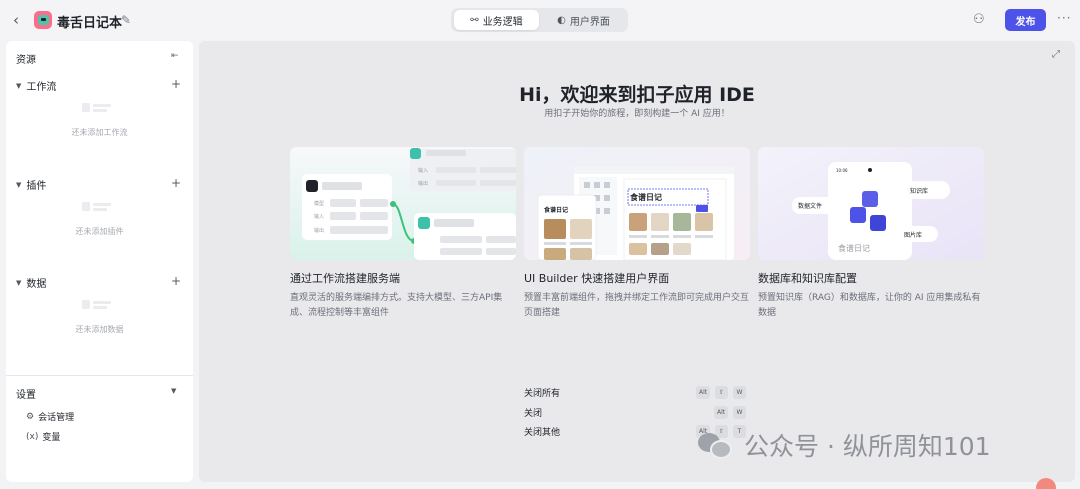 The image size is (1080, 489). Describe the element at coordinates (31, 283) in the screenshot. I see `section-data-toggle: ▼ 数据` at that location.